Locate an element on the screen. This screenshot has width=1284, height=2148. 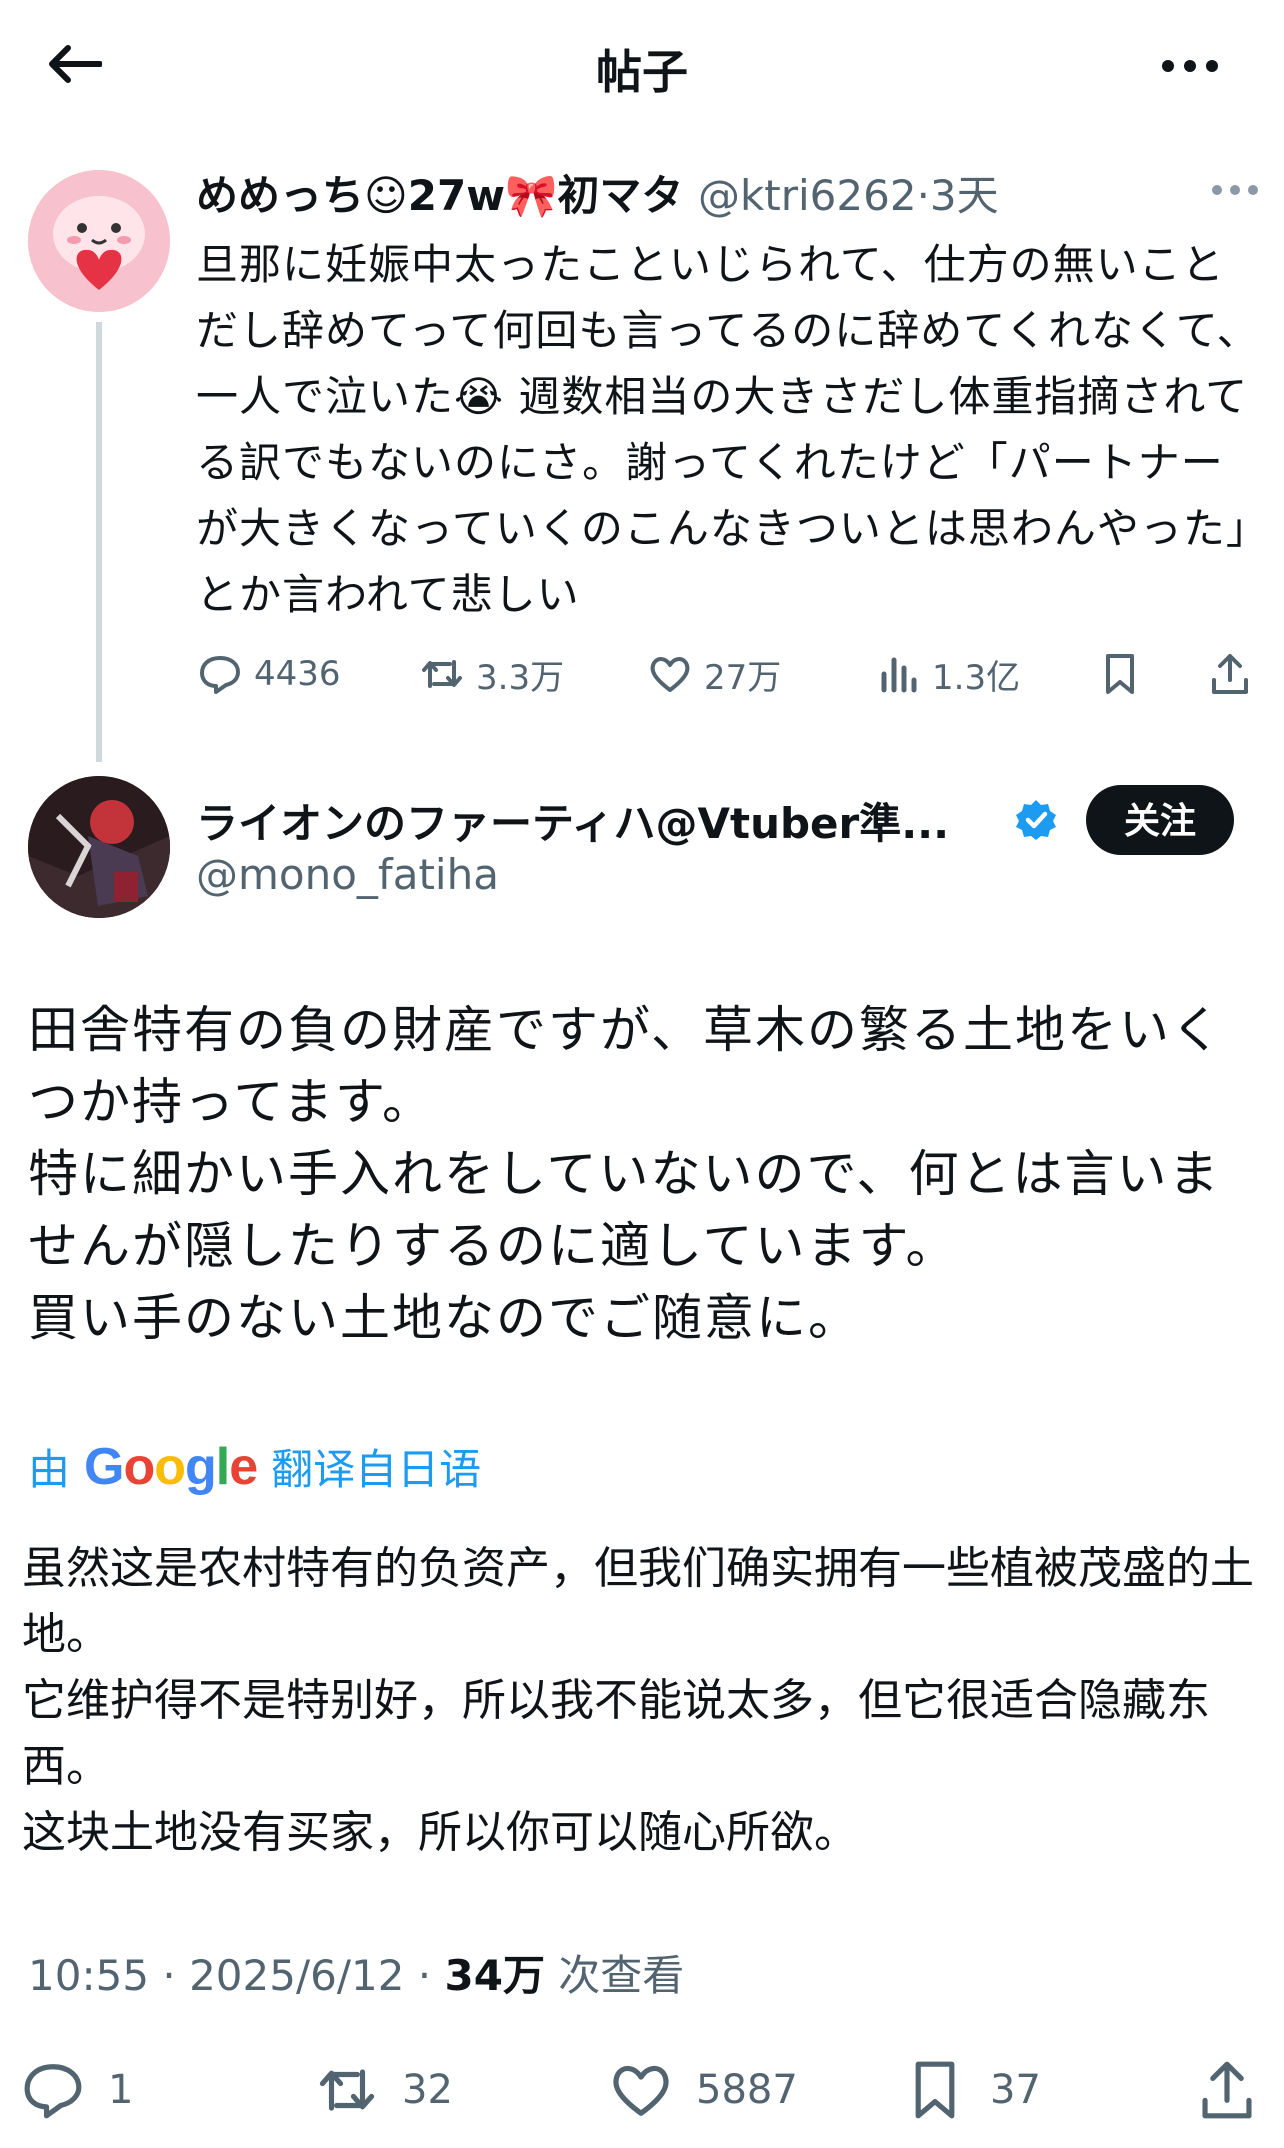
reply-count: 1 is located at coordinates (121, 2090).